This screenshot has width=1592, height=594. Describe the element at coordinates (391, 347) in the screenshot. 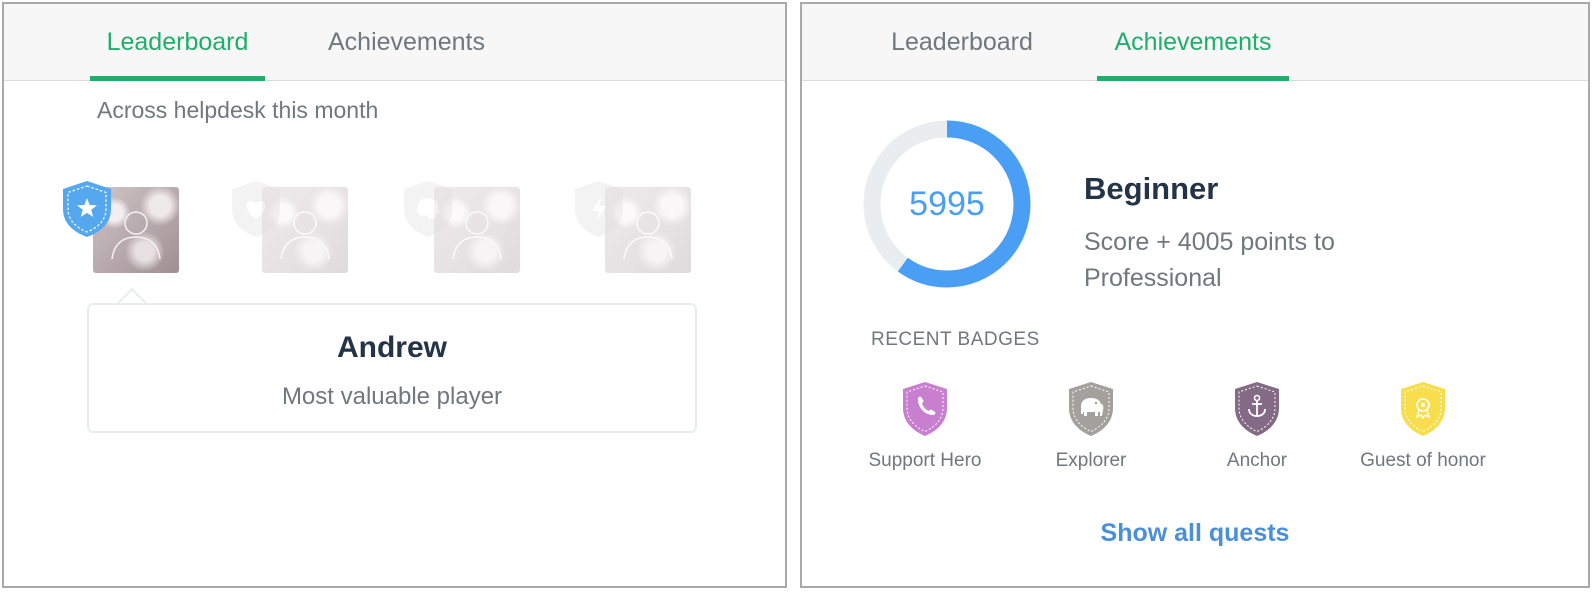

I see `player-name: Andrew` at that location.